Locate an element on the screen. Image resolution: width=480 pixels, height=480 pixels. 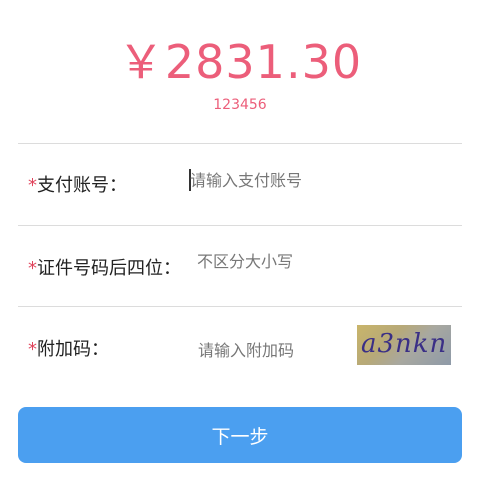
id-last-four-label-text: 证件号码后四位： is located at coordinates (109, 268).